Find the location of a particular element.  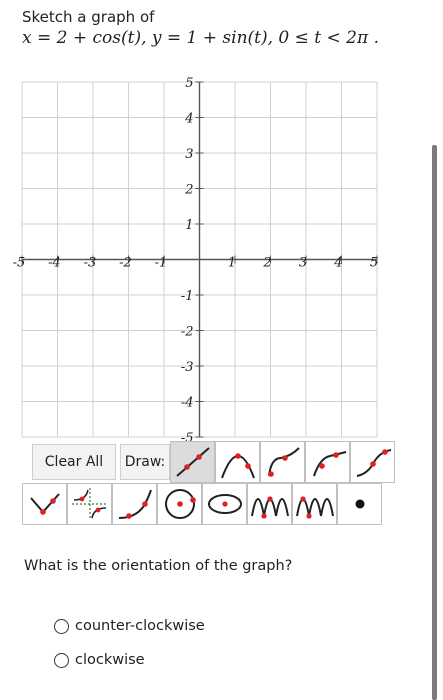

option-clockwise: clockwise is located at coordinates (99, 660).